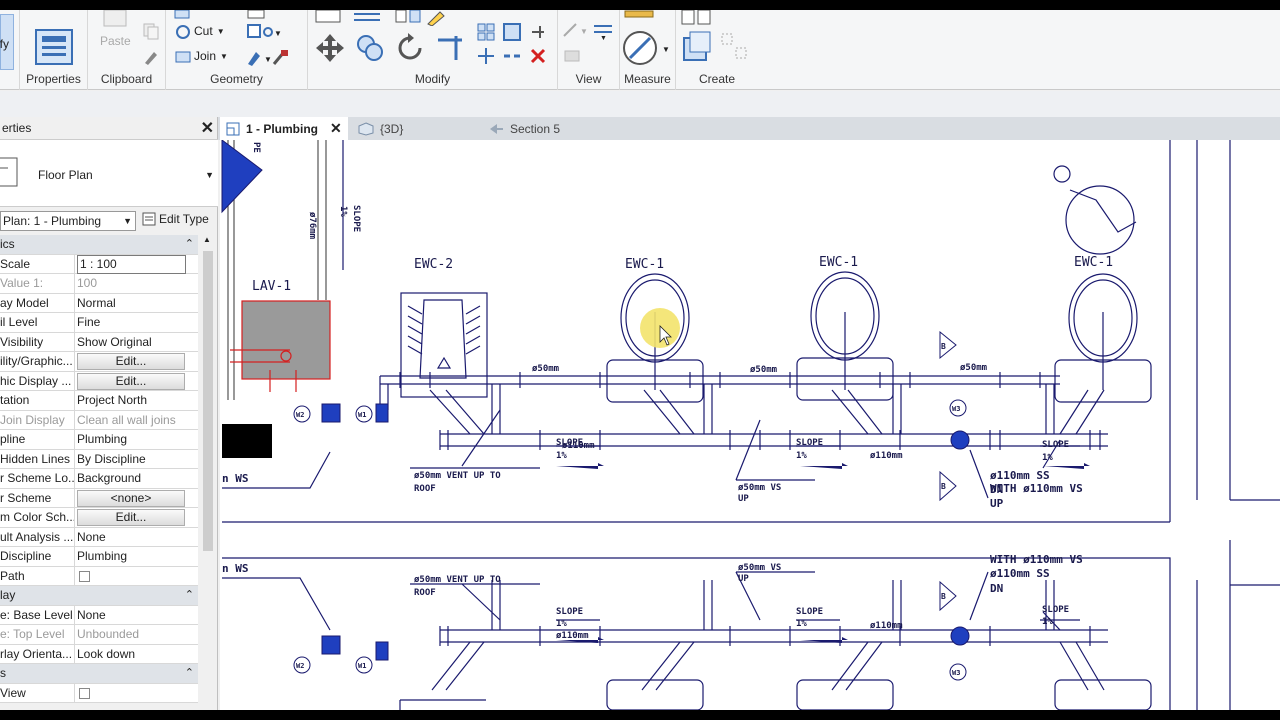  I want to click on join-button: Join ▼, so click(211, 56).